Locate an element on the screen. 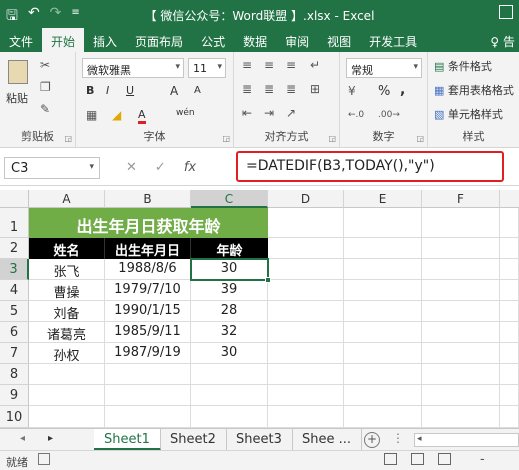 The width and height of the screenshot is (519, 470). header-birthdate: 出生年月日 is located at coordinates (148, 248).